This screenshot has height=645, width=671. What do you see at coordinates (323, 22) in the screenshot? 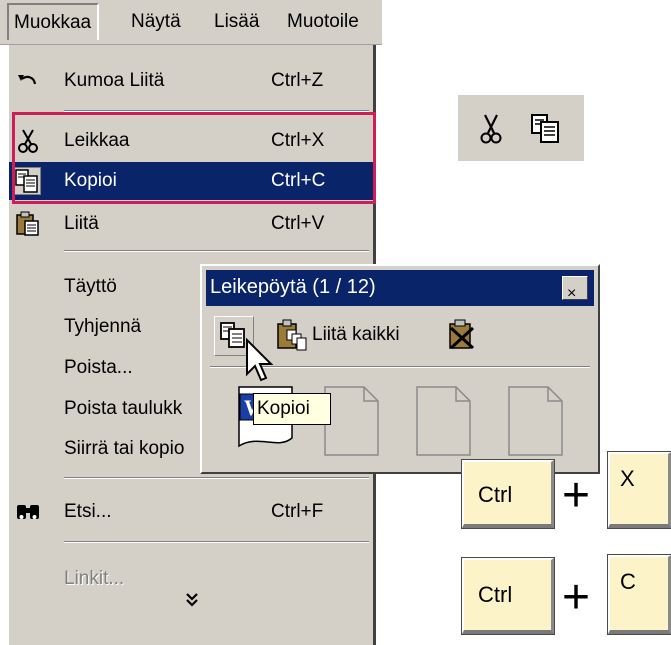
I see `menu-muotoile: Muotoile` at bounding box center [323, 22].